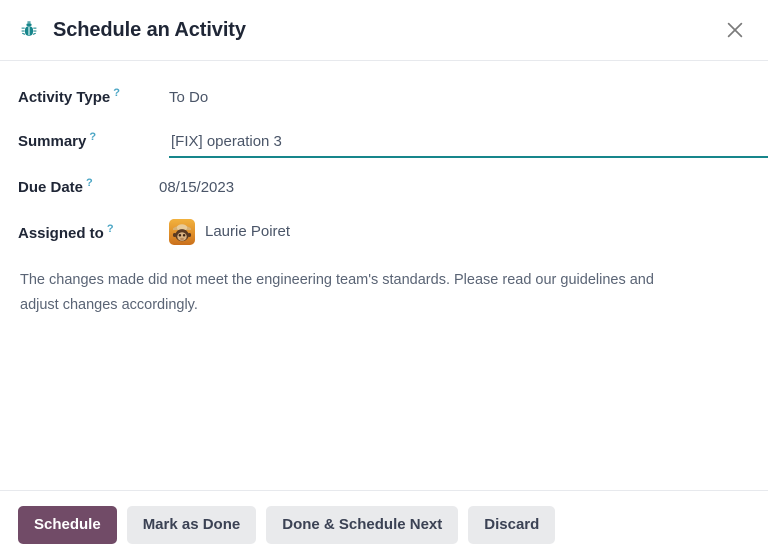 The height and width of the screenshot is (558, 768). Describe the element at coordinates (384, 231) in the screenshot. I see `field-row-assigned-to: Assigned to? Laurie Poiret` at that location.